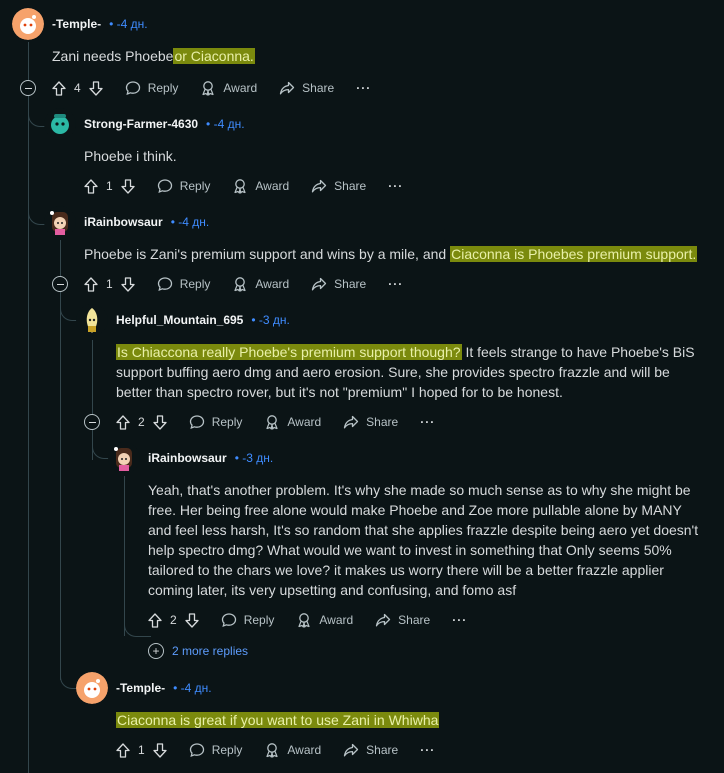 The height and width of the screenshot is (773, 724). Describe the element at coordinates (137, 630) in the screenshot. I see `thread-branch` at that location.